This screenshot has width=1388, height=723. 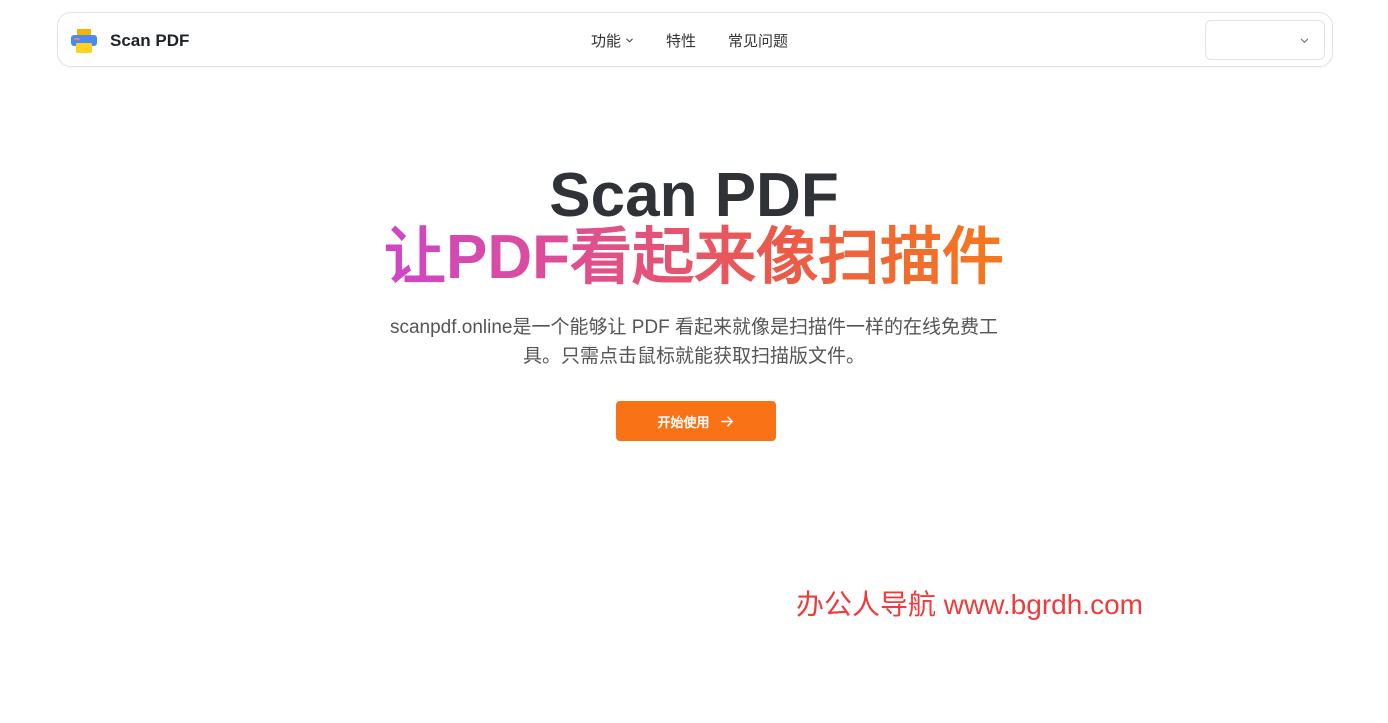 What do you see at coordinates (683, 422) in the screenshot?
I see `get-started-label: 开始使用` at bounding box center [683, 422].